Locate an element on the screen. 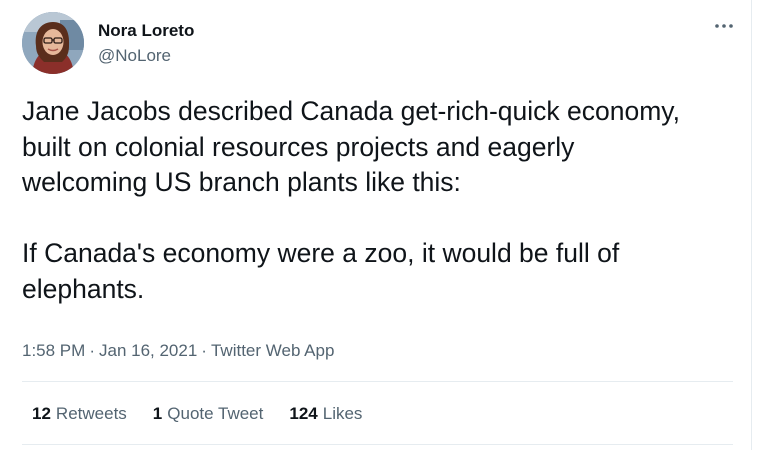 This screenshot has width=769, height=450. likes-count: 124 is located at coordinates (303, 413).